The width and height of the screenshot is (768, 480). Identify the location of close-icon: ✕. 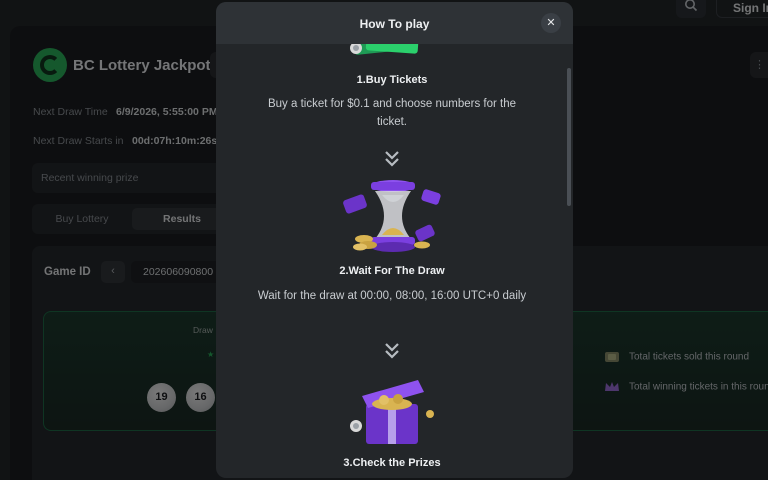
(551, 23).